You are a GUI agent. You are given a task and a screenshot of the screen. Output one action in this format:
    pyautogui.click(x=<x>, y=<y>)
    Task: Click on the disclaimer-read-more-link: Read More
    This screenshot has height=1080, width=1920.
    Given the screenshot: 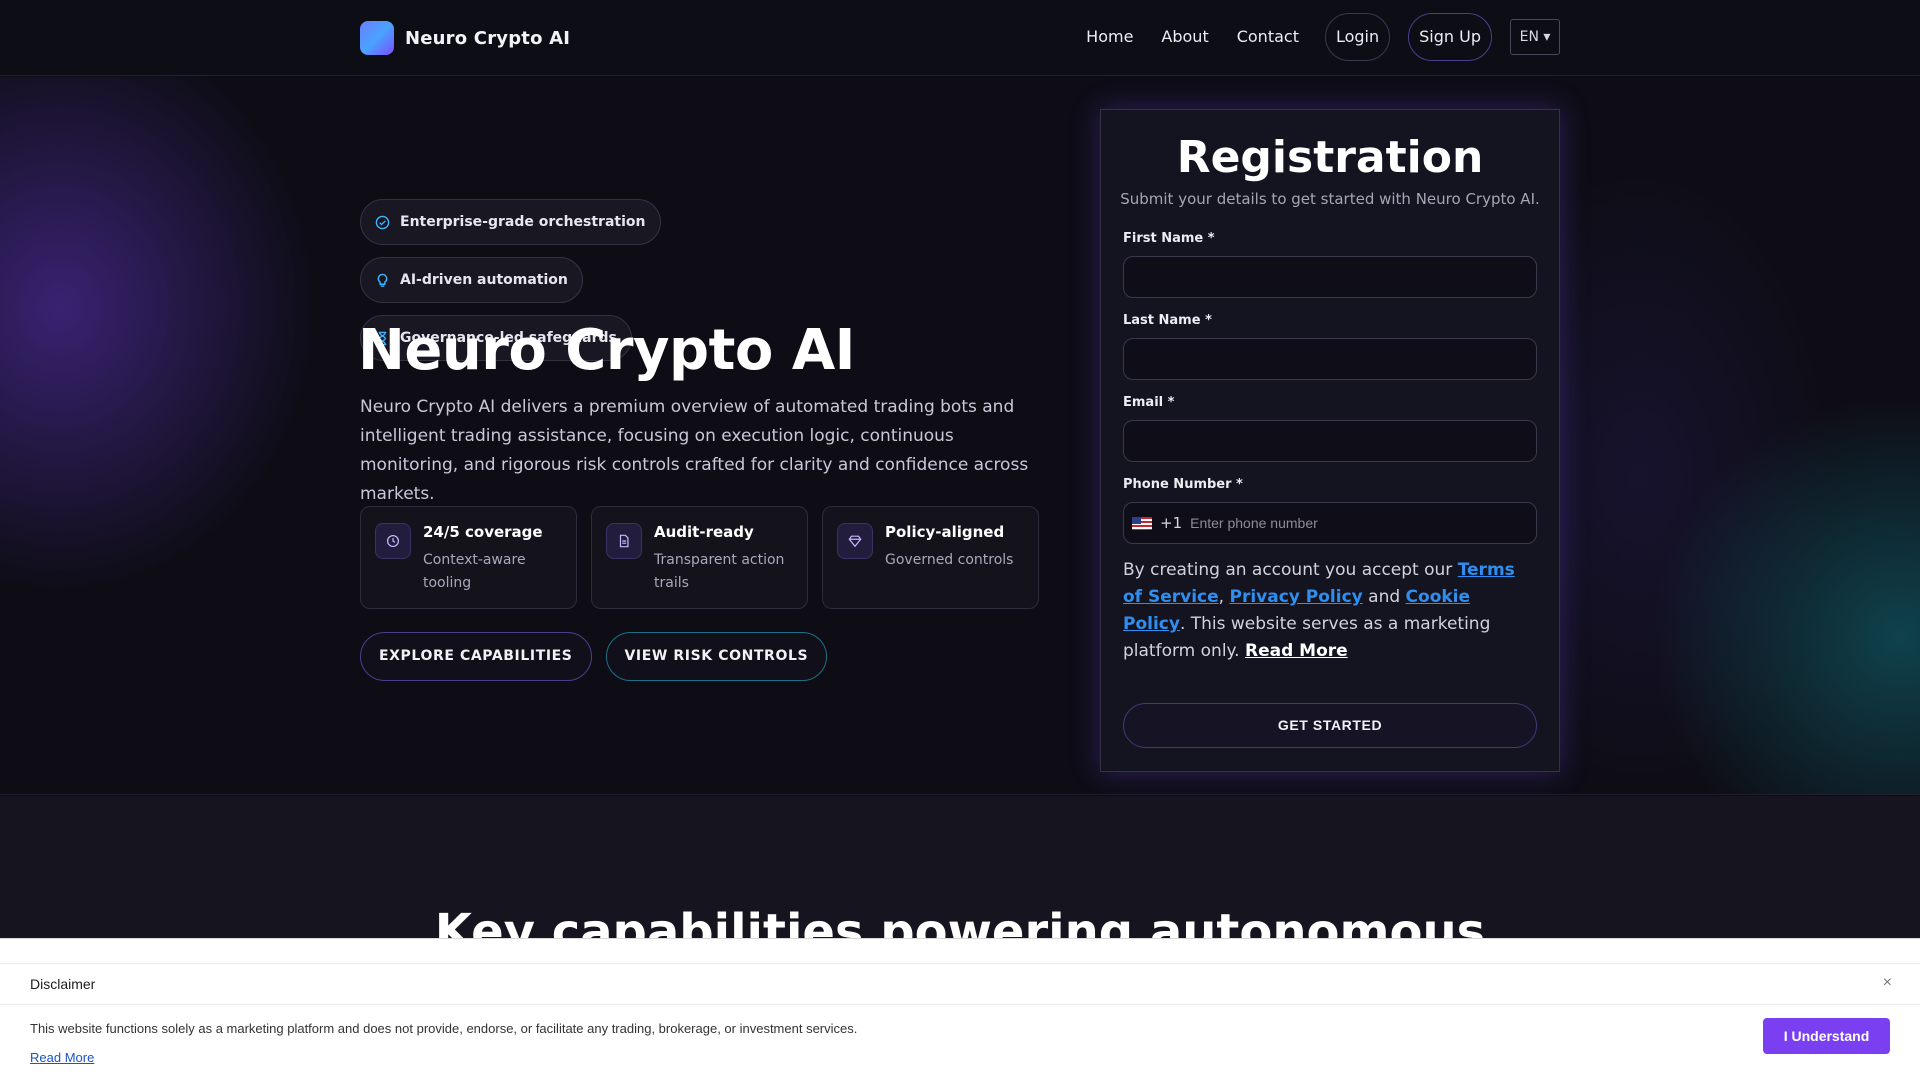 What is the action you would take?
    pyautogui.click(x=62, y=1057)
    